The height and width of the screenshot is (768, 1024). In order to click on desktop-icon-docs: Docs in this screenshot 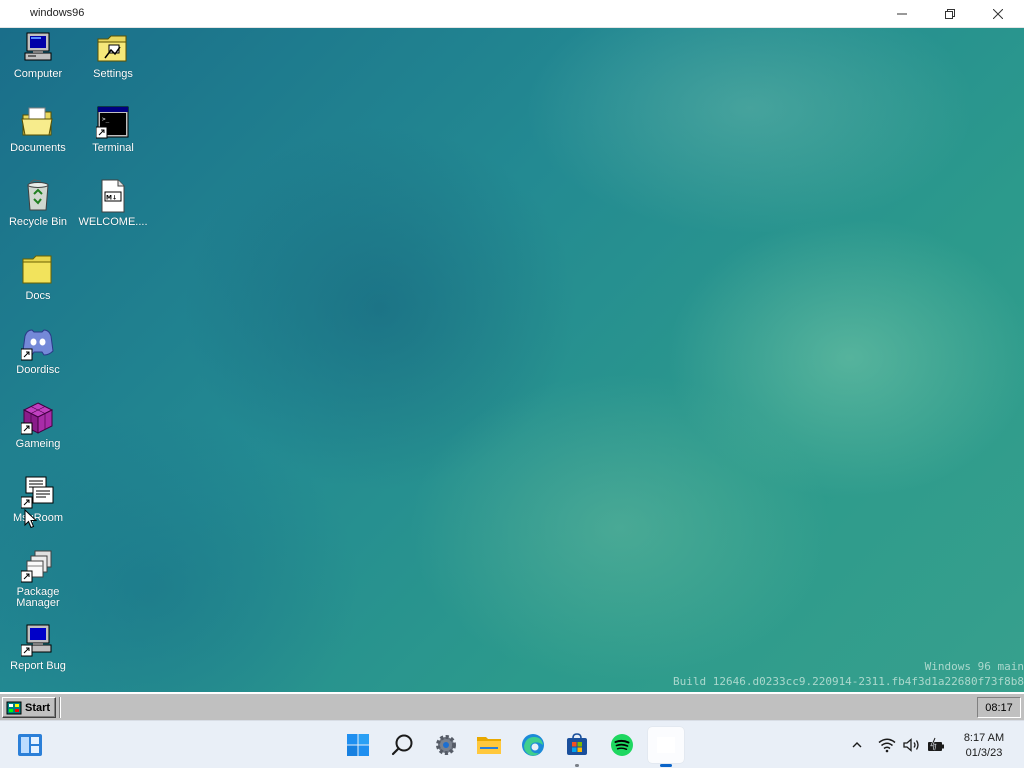, I will do `click(38, 277)`.